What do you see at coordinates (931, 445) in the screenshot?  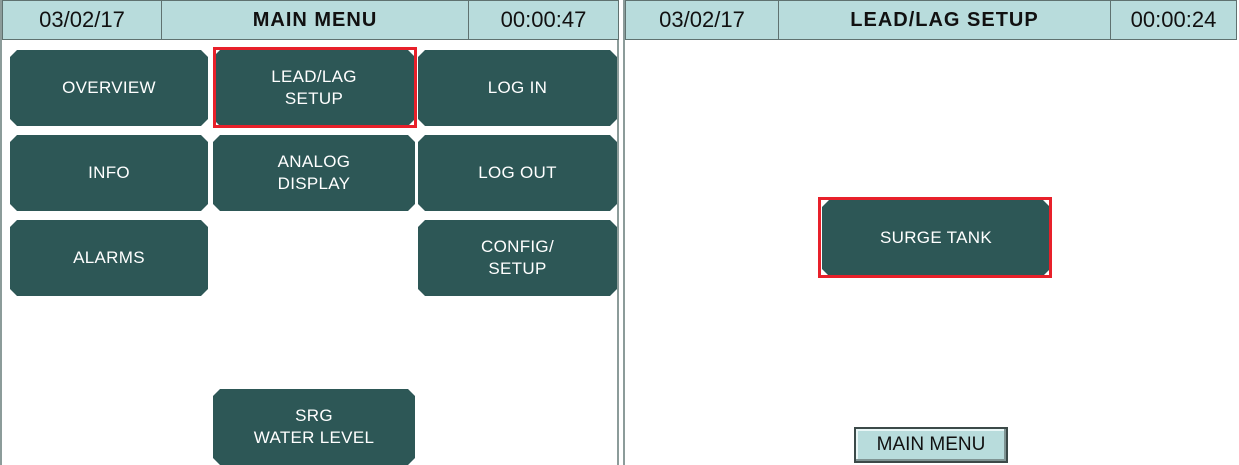 I see `main-menu-button: MAIN MENU` at bounding box center [931, 445].